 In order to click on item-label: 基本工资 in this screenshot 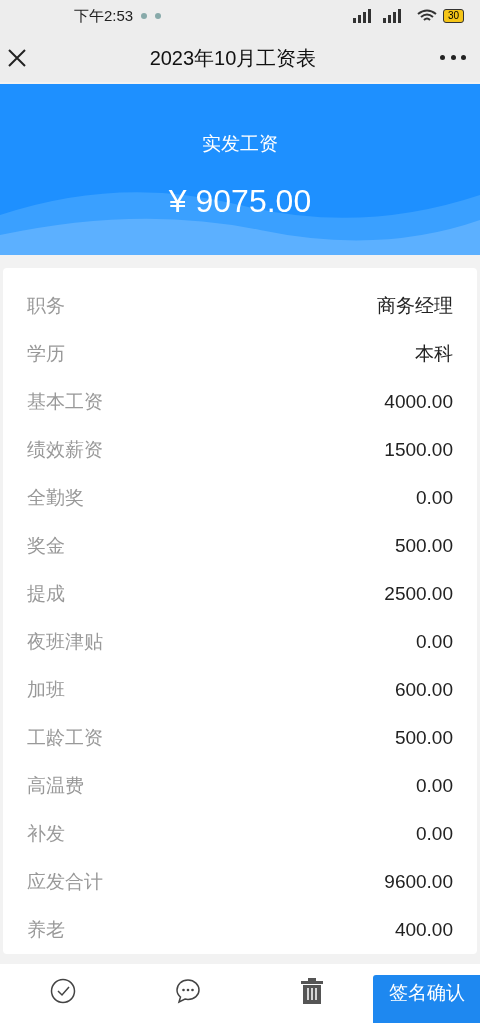, I will do `click(65, 401)`.